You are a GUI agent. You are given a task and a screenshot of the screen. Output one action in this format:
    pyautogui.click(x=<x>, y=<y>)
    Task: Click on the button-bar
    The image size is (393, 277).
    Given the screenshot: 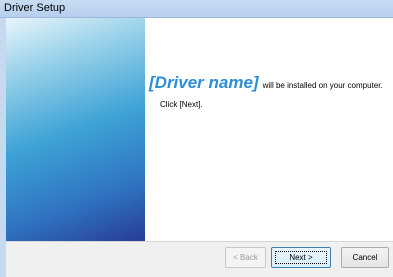 What is the action you would take?
    pyautogui.click(x=199, y=259)
    